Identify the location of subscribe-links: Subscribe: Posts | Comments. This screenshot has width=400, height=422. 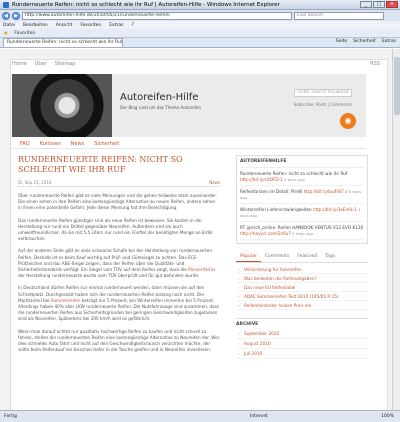
(323, 104).